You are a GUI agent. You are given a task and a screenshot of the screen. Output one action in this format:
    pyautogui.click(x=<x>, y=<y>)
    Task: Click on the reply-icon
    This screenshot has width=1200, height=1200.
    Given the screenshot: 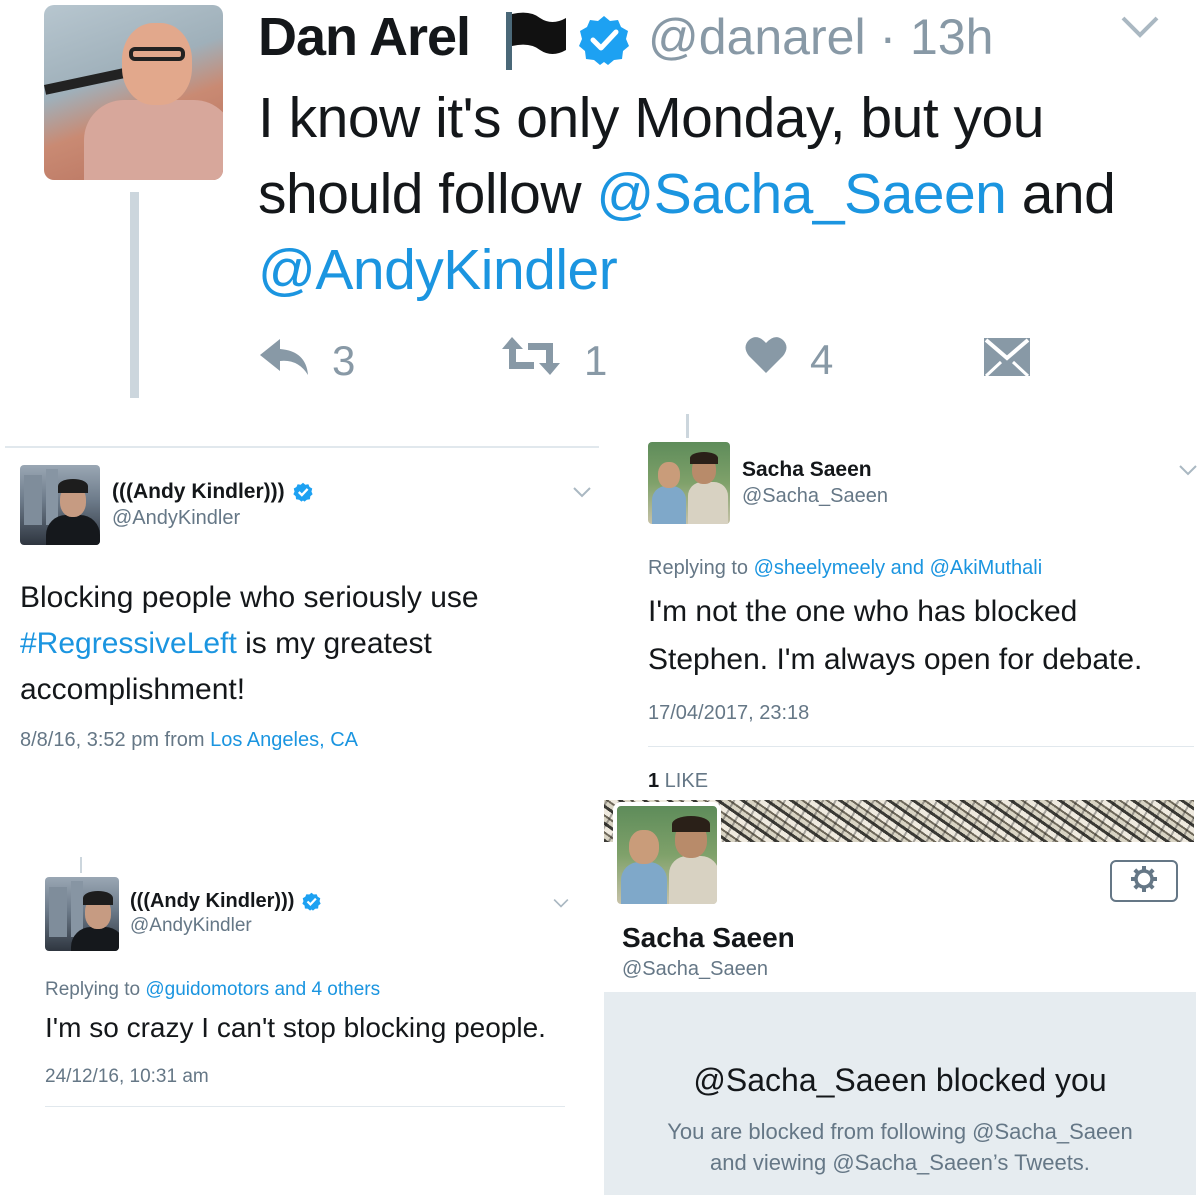 What is the action you would take?
    pyautogui.click(x=284, y=361)
    